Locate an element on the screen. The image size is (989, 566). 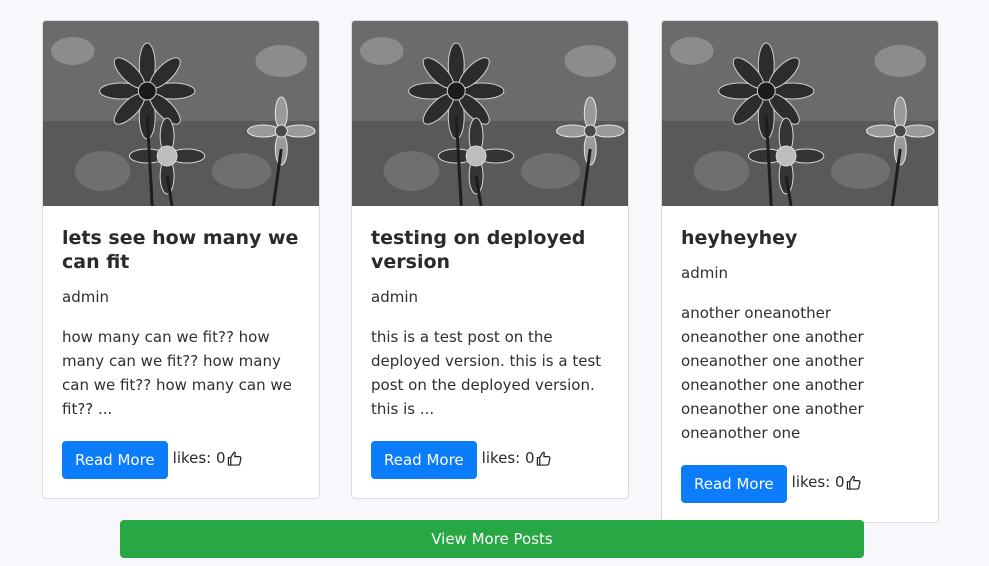
post-title: lets see how many we can fit is located at coordinates (180, 250).